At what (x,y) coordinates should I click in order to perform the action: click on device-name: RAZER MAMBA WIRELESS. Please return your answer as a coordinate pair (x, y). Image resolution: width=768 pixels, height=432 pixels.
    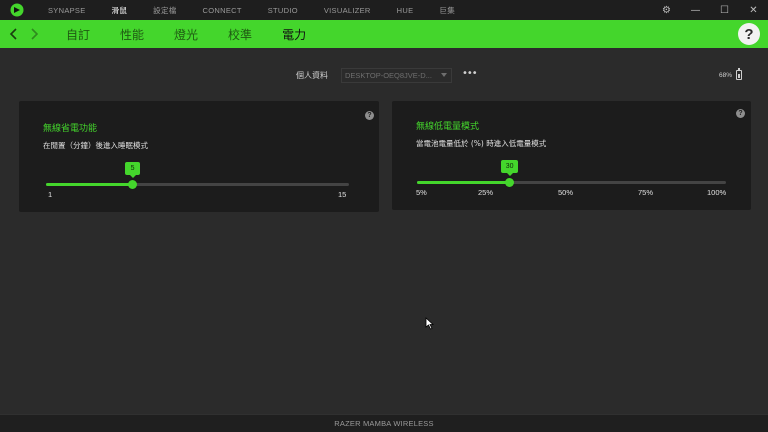
    Looking at the image, I should click on (384, 423).